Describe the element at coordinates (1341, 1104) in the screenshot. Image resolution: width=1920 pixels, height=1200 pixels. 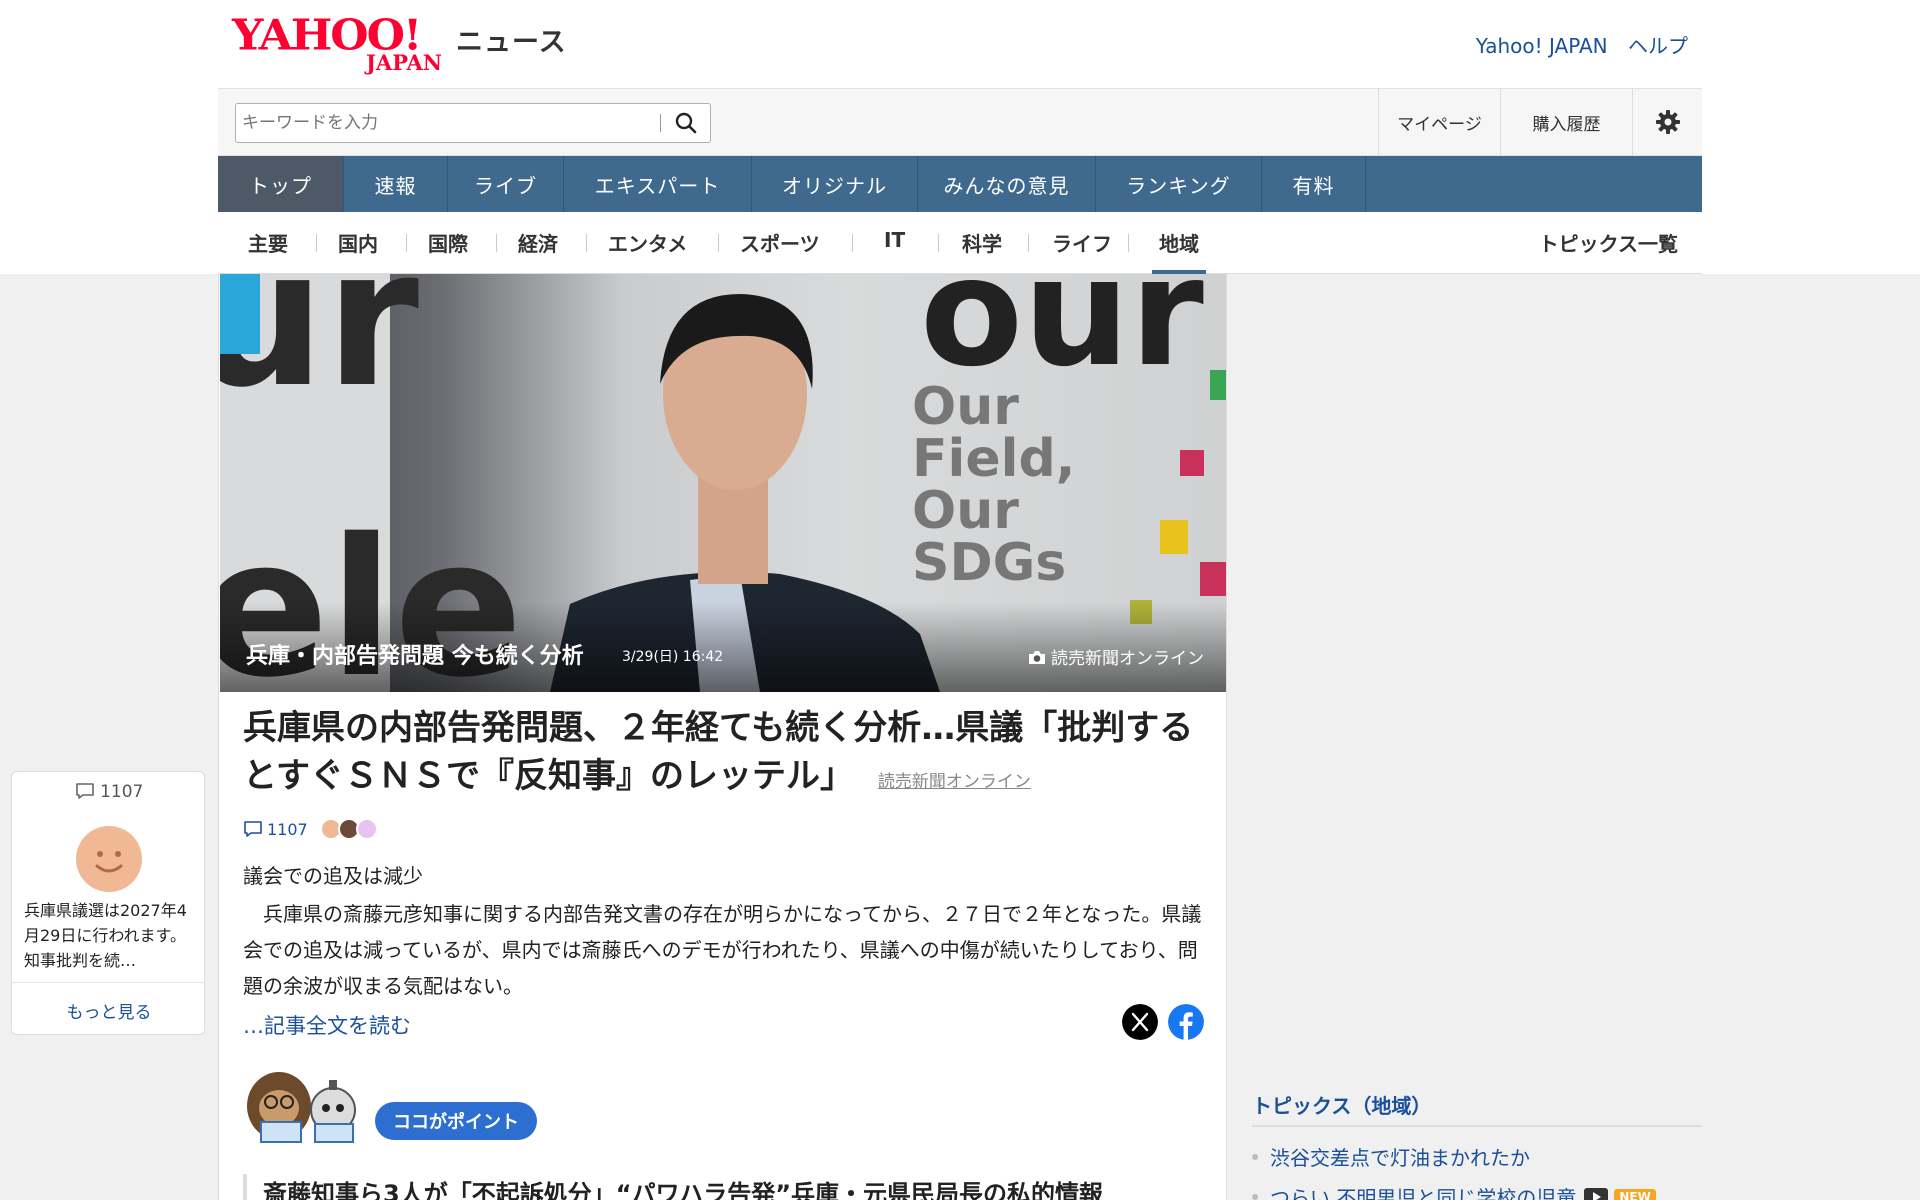
I see `sidebar-topics-title: トピックス（地域）` at that location.